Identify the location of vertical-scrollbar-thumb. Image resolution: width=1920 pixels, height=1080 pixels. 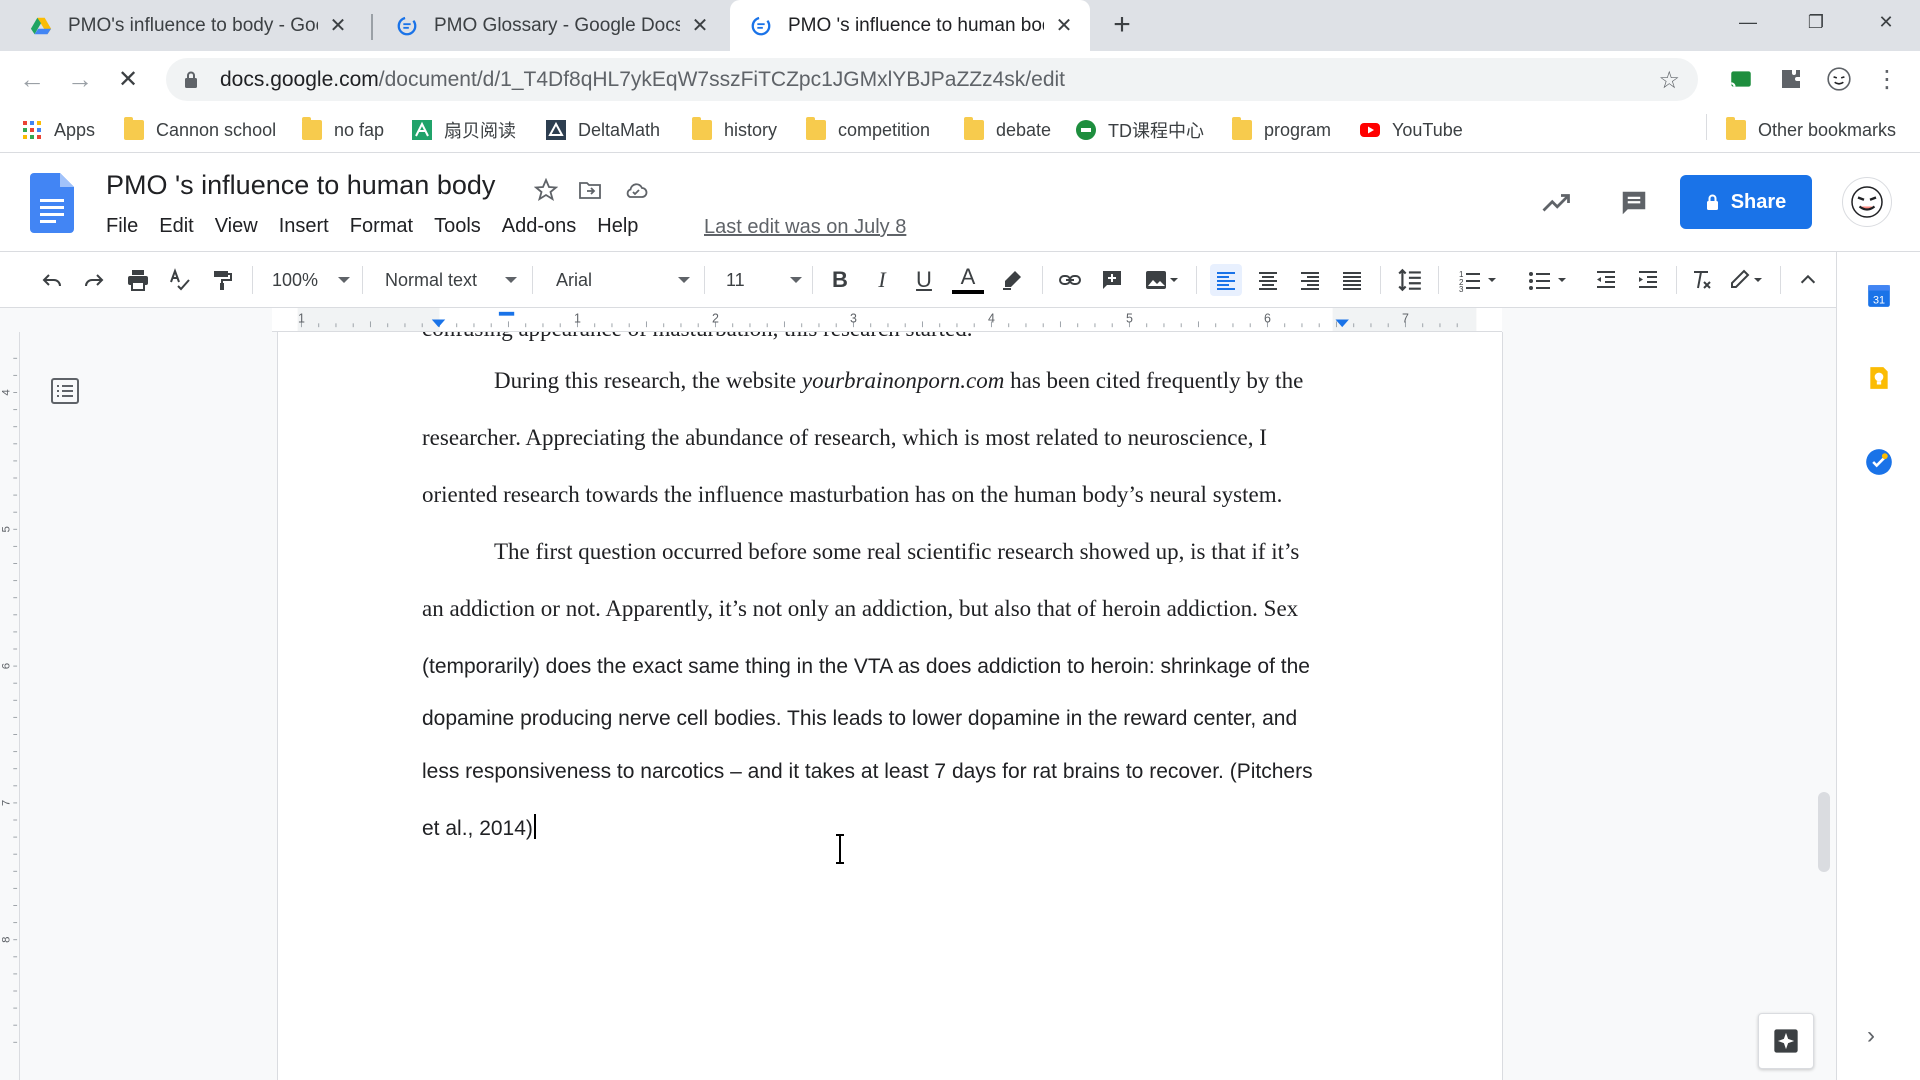
(1824, 832).